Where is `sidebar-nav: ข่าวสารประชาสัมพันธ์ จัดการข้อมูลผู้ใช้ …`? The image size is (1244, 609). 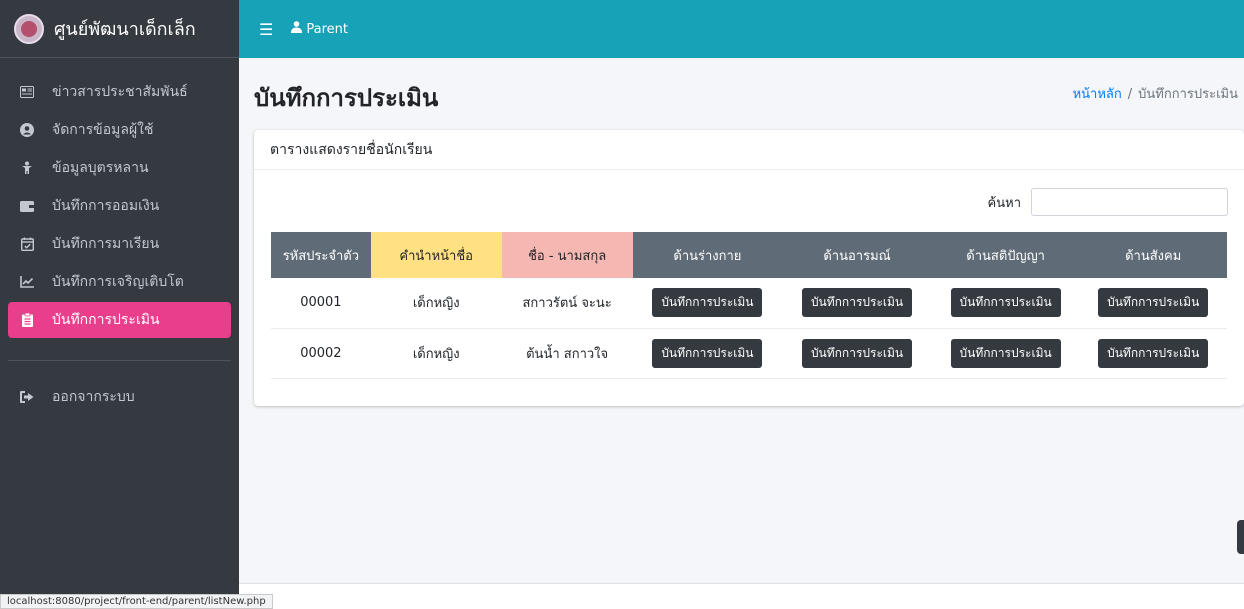 sidebar-nav: ข่าวสารประชาสัมพันธ์ จัดการข้อมูลผู้ใช้ … is located at coordinates (119, 236).